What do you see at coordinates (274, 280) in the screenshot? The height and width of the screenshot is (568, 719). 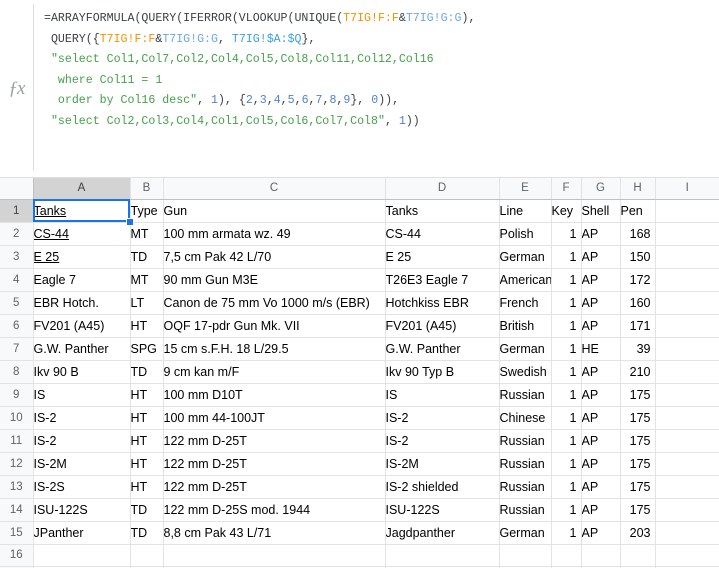 I see `cell-C4: 90 mm Gun M3E` at bounding box center [274, 280].